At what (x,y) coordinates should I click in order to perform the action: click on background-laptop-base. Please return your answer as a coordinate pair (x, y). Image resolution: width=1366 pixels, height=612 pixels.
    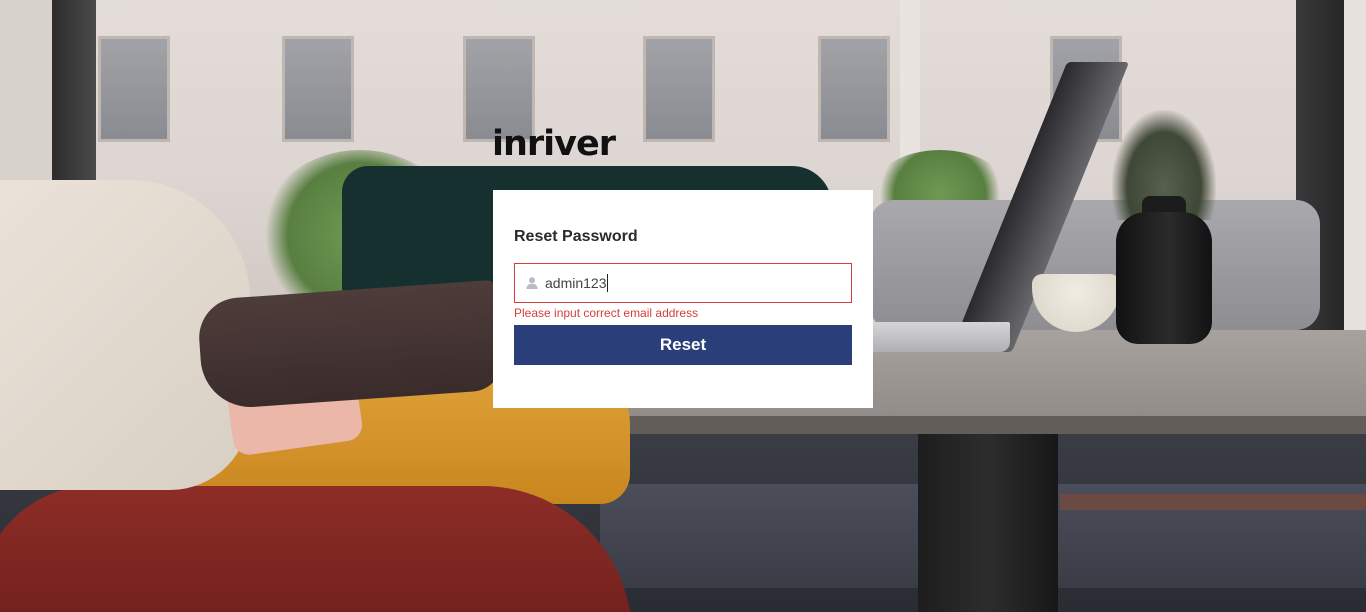
    Looking at the image, I should click on (935, 337).